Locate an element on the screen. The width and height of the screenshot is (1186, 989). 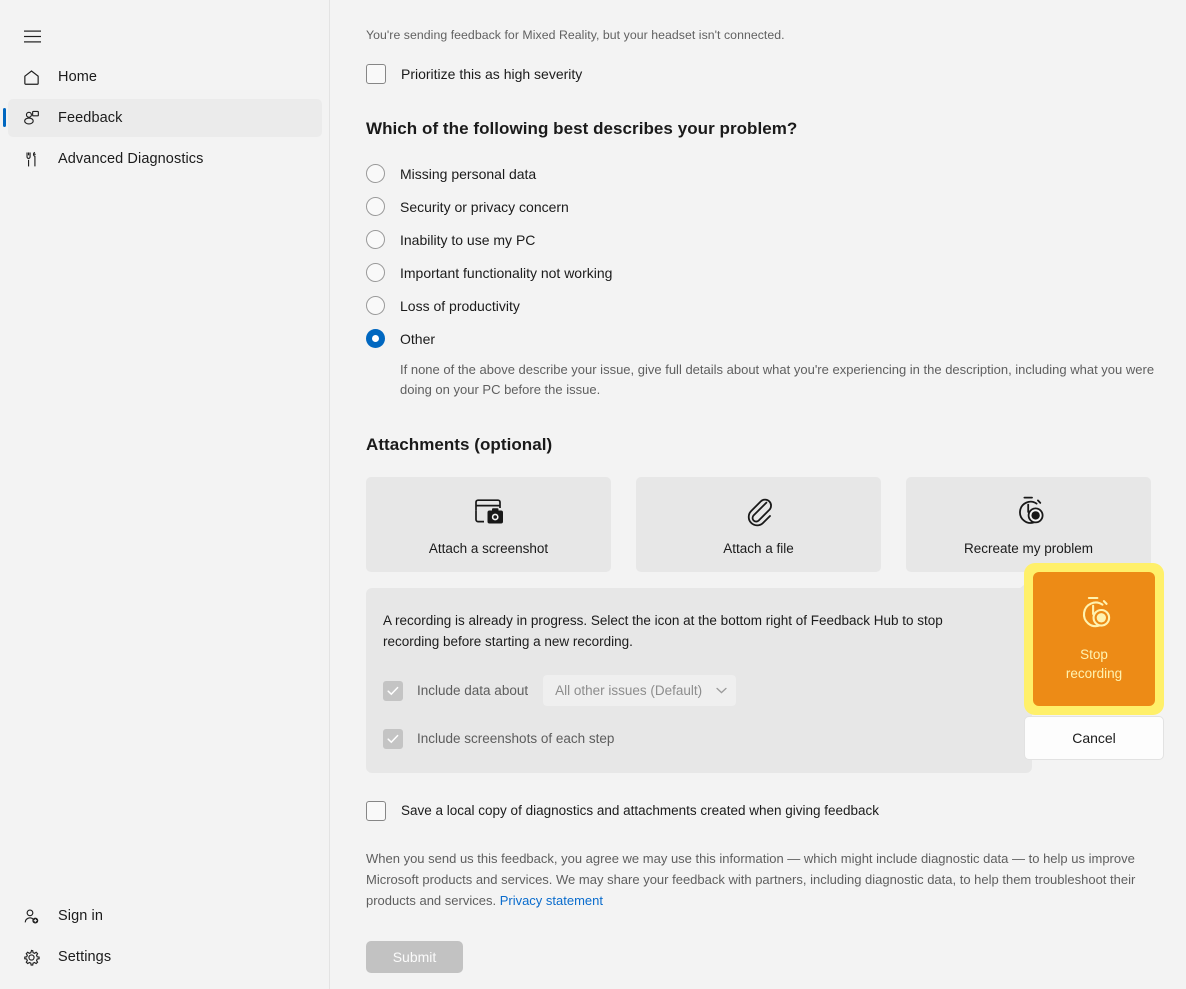
radio-option-missing-personal-data: Missing personal data is located at coordinates (776, 173).